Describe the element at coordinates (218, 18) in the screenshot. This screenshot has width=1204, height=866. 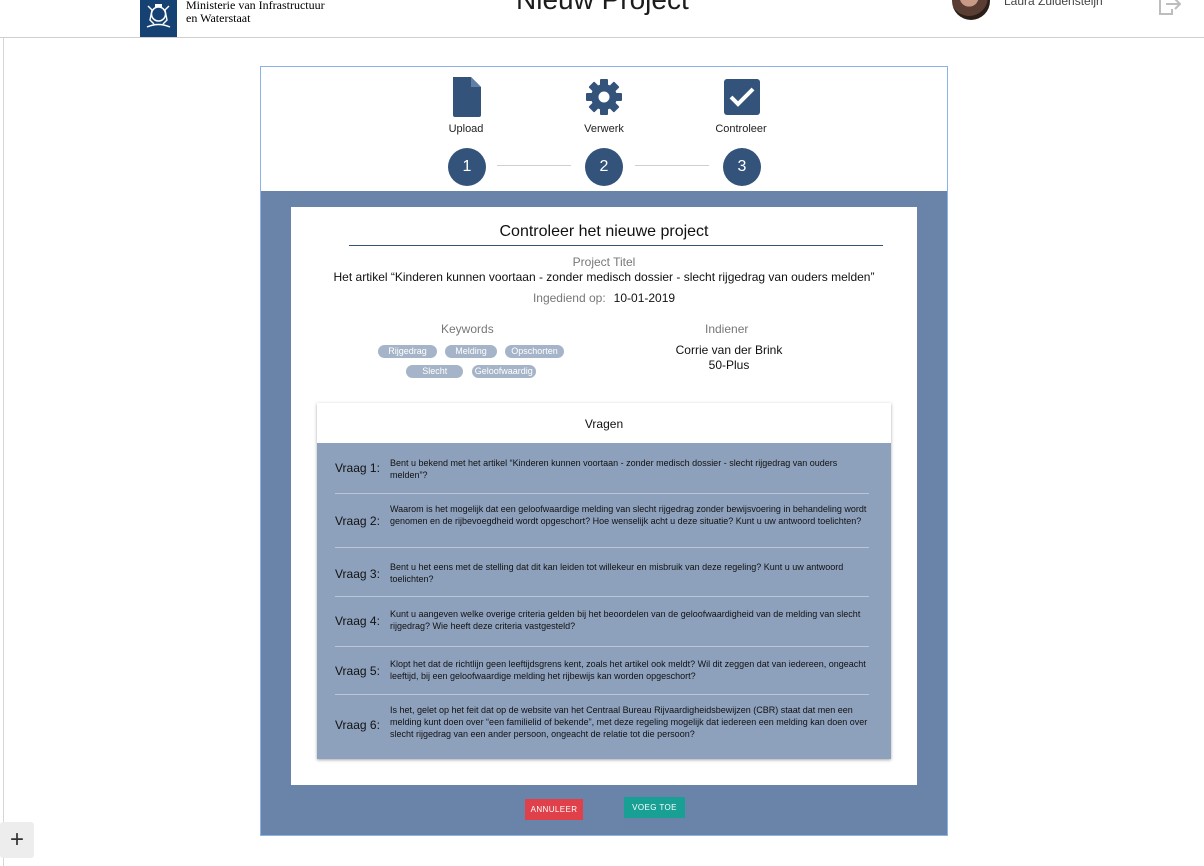
I see `ministry-line-2: en Waterstaat` at that location.